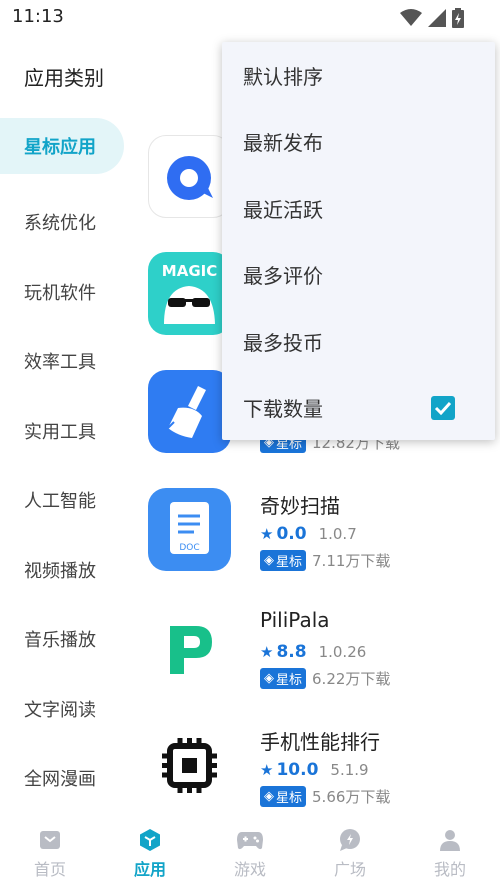 The image size is (500, 889). I want to click on sort-option-label: 最多投币, so click(283, 342).